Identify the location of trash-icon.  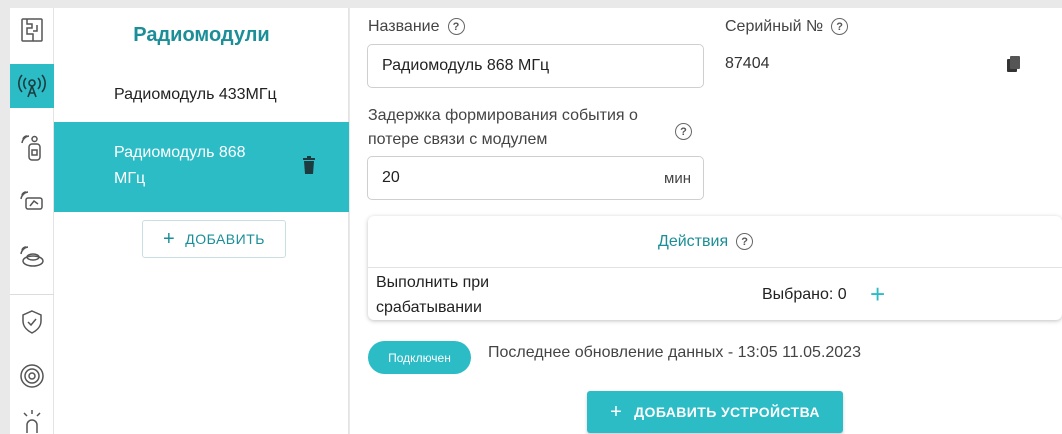
(309, 169).